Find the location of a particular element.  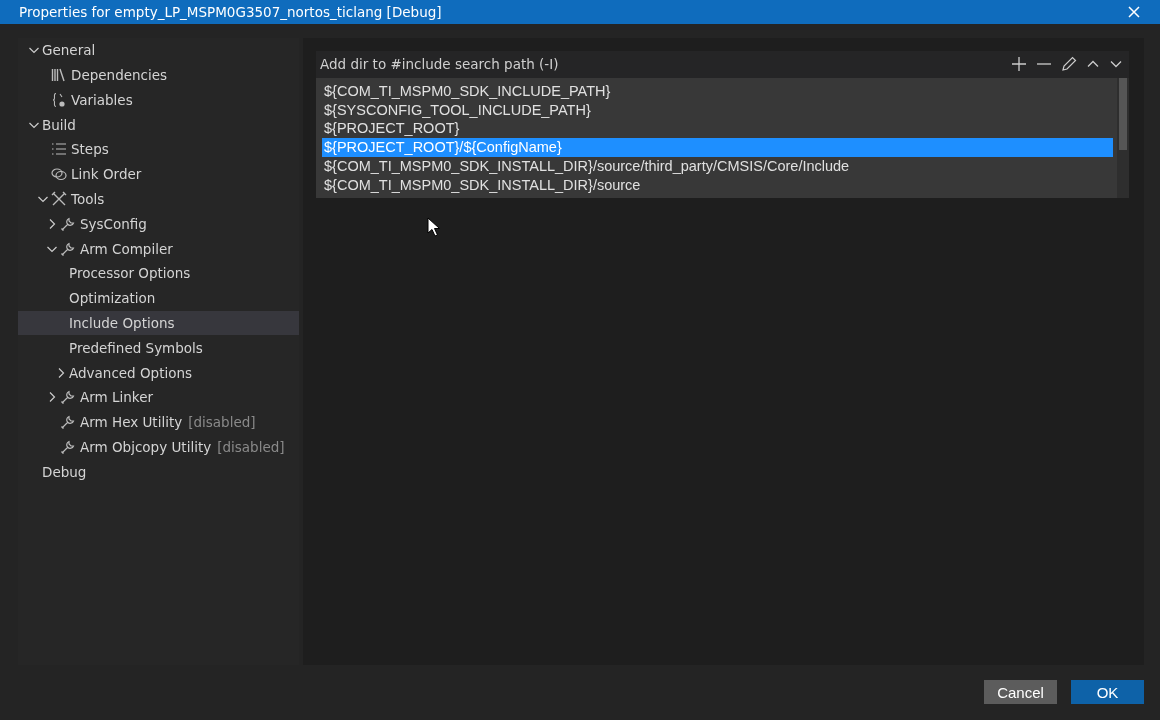

tree-label: Advanced Options is located at coordinates (131, 372).